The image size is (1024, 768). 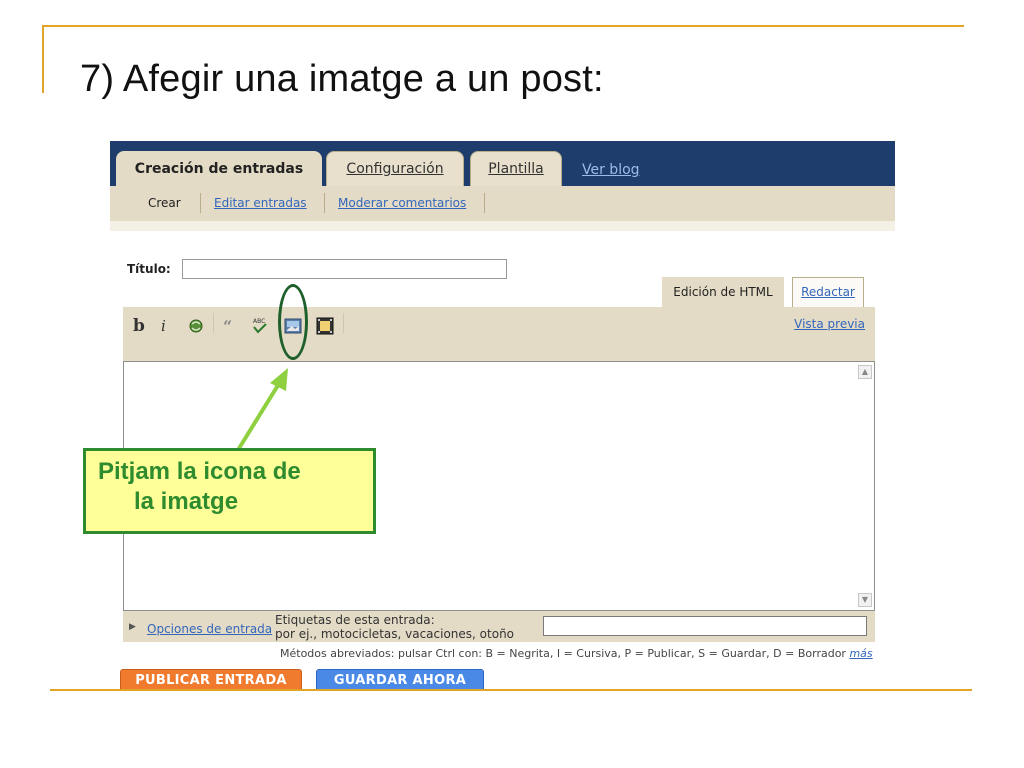 What do you see at coordinates (865, 372) in the screenshot?
I see `scroll-up-arrow-icon: ▲` at bounding box center [865, 372].